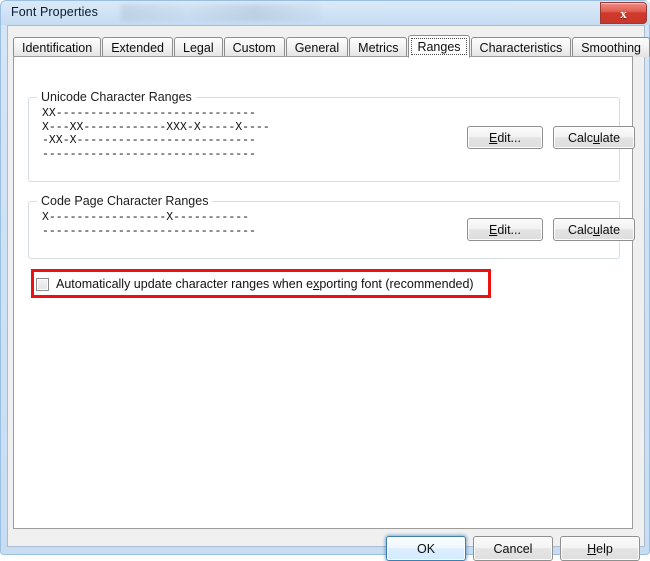 This screenshot has height=561, width=650. I want to click on unicode-calculate-label: Calculate, so click(594, 137).